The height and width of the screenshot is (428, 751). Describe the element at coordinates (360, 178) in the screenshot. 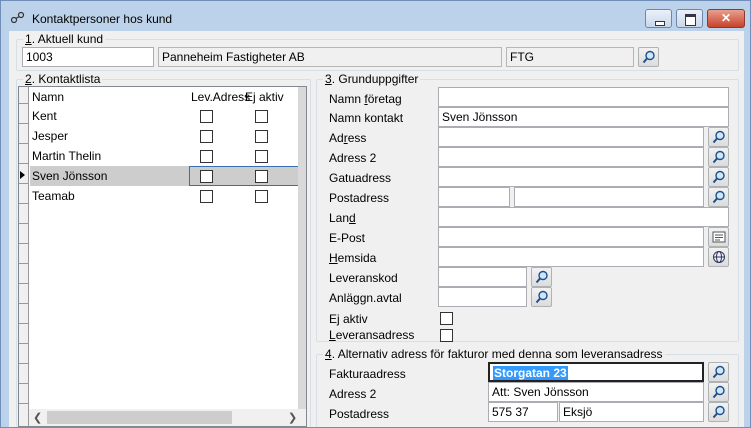

I see `gatuadress-label: Gatuadress` at that location.